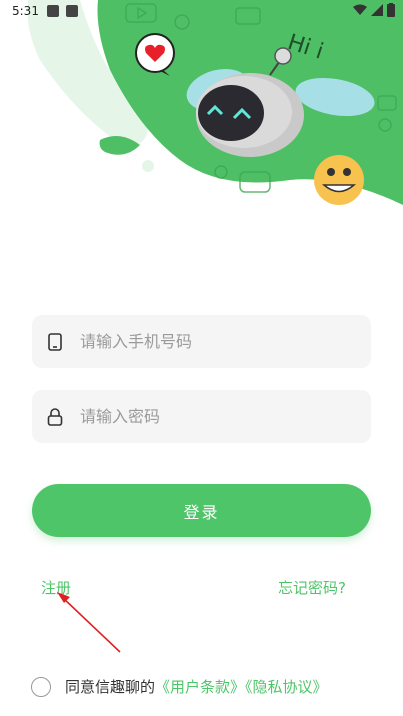 Image resolution: width=403 pixels, height=716 pixels. Describe the element at coordinates (55, 342) in the screenshot. I see `phone-icon` at that location.